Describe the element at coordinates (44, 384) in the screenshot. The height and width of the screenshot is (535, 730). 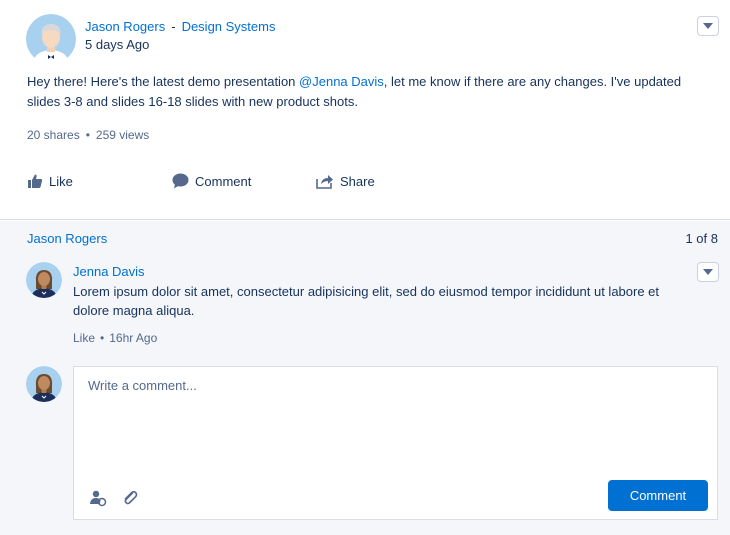
I see `current-user-avatar` at that location.